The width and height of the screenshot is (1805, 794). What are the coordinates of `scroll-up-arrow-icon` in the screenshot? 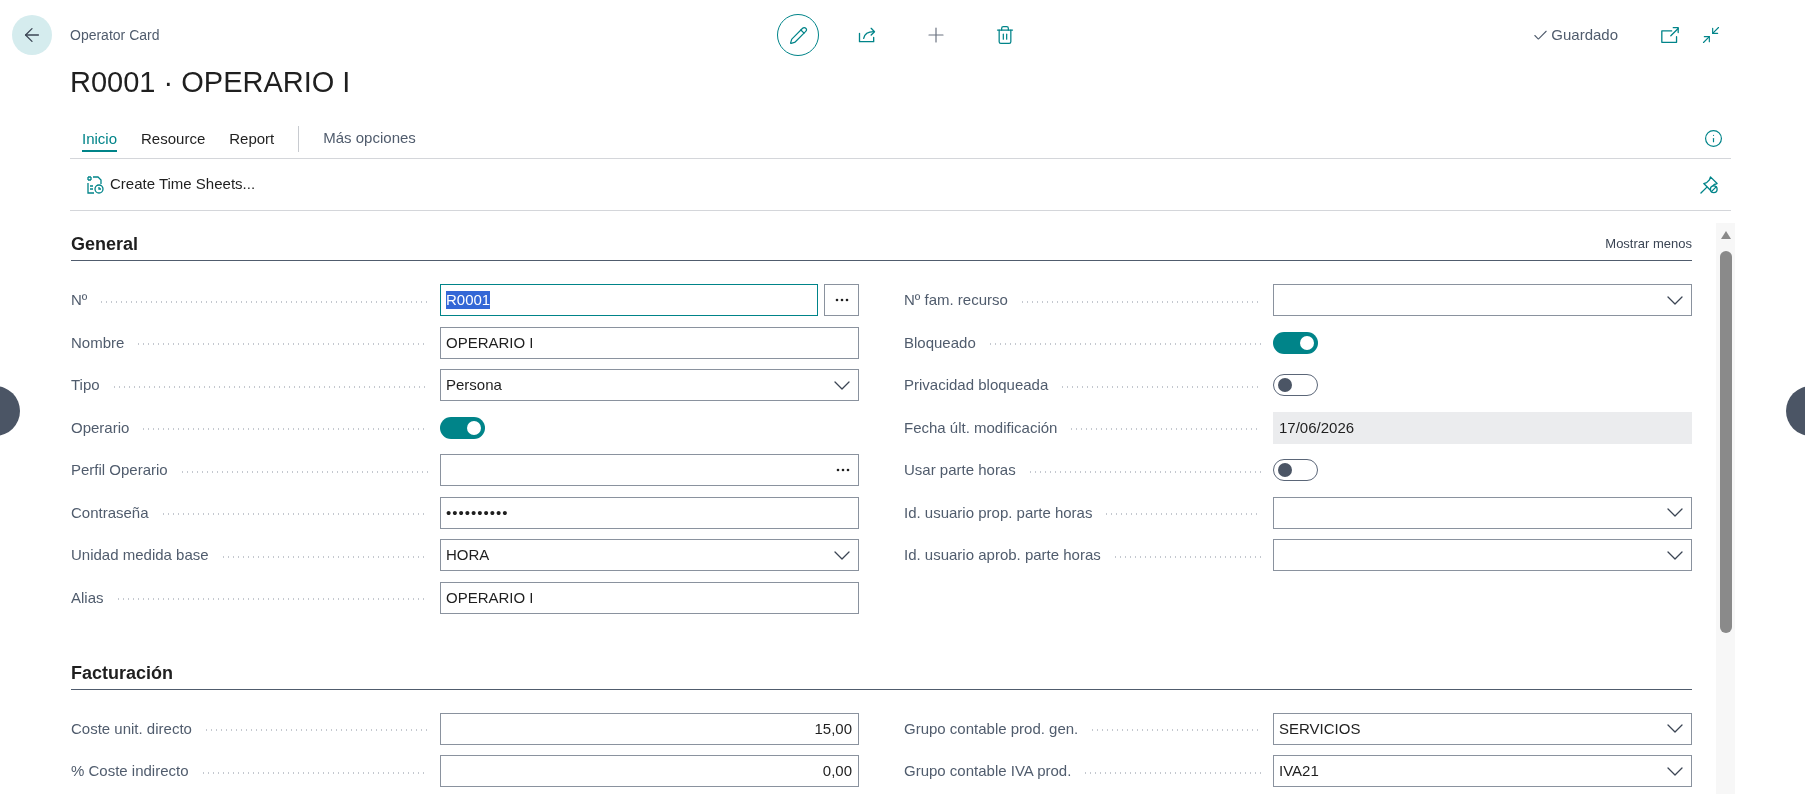 It's located at (1725, 235).